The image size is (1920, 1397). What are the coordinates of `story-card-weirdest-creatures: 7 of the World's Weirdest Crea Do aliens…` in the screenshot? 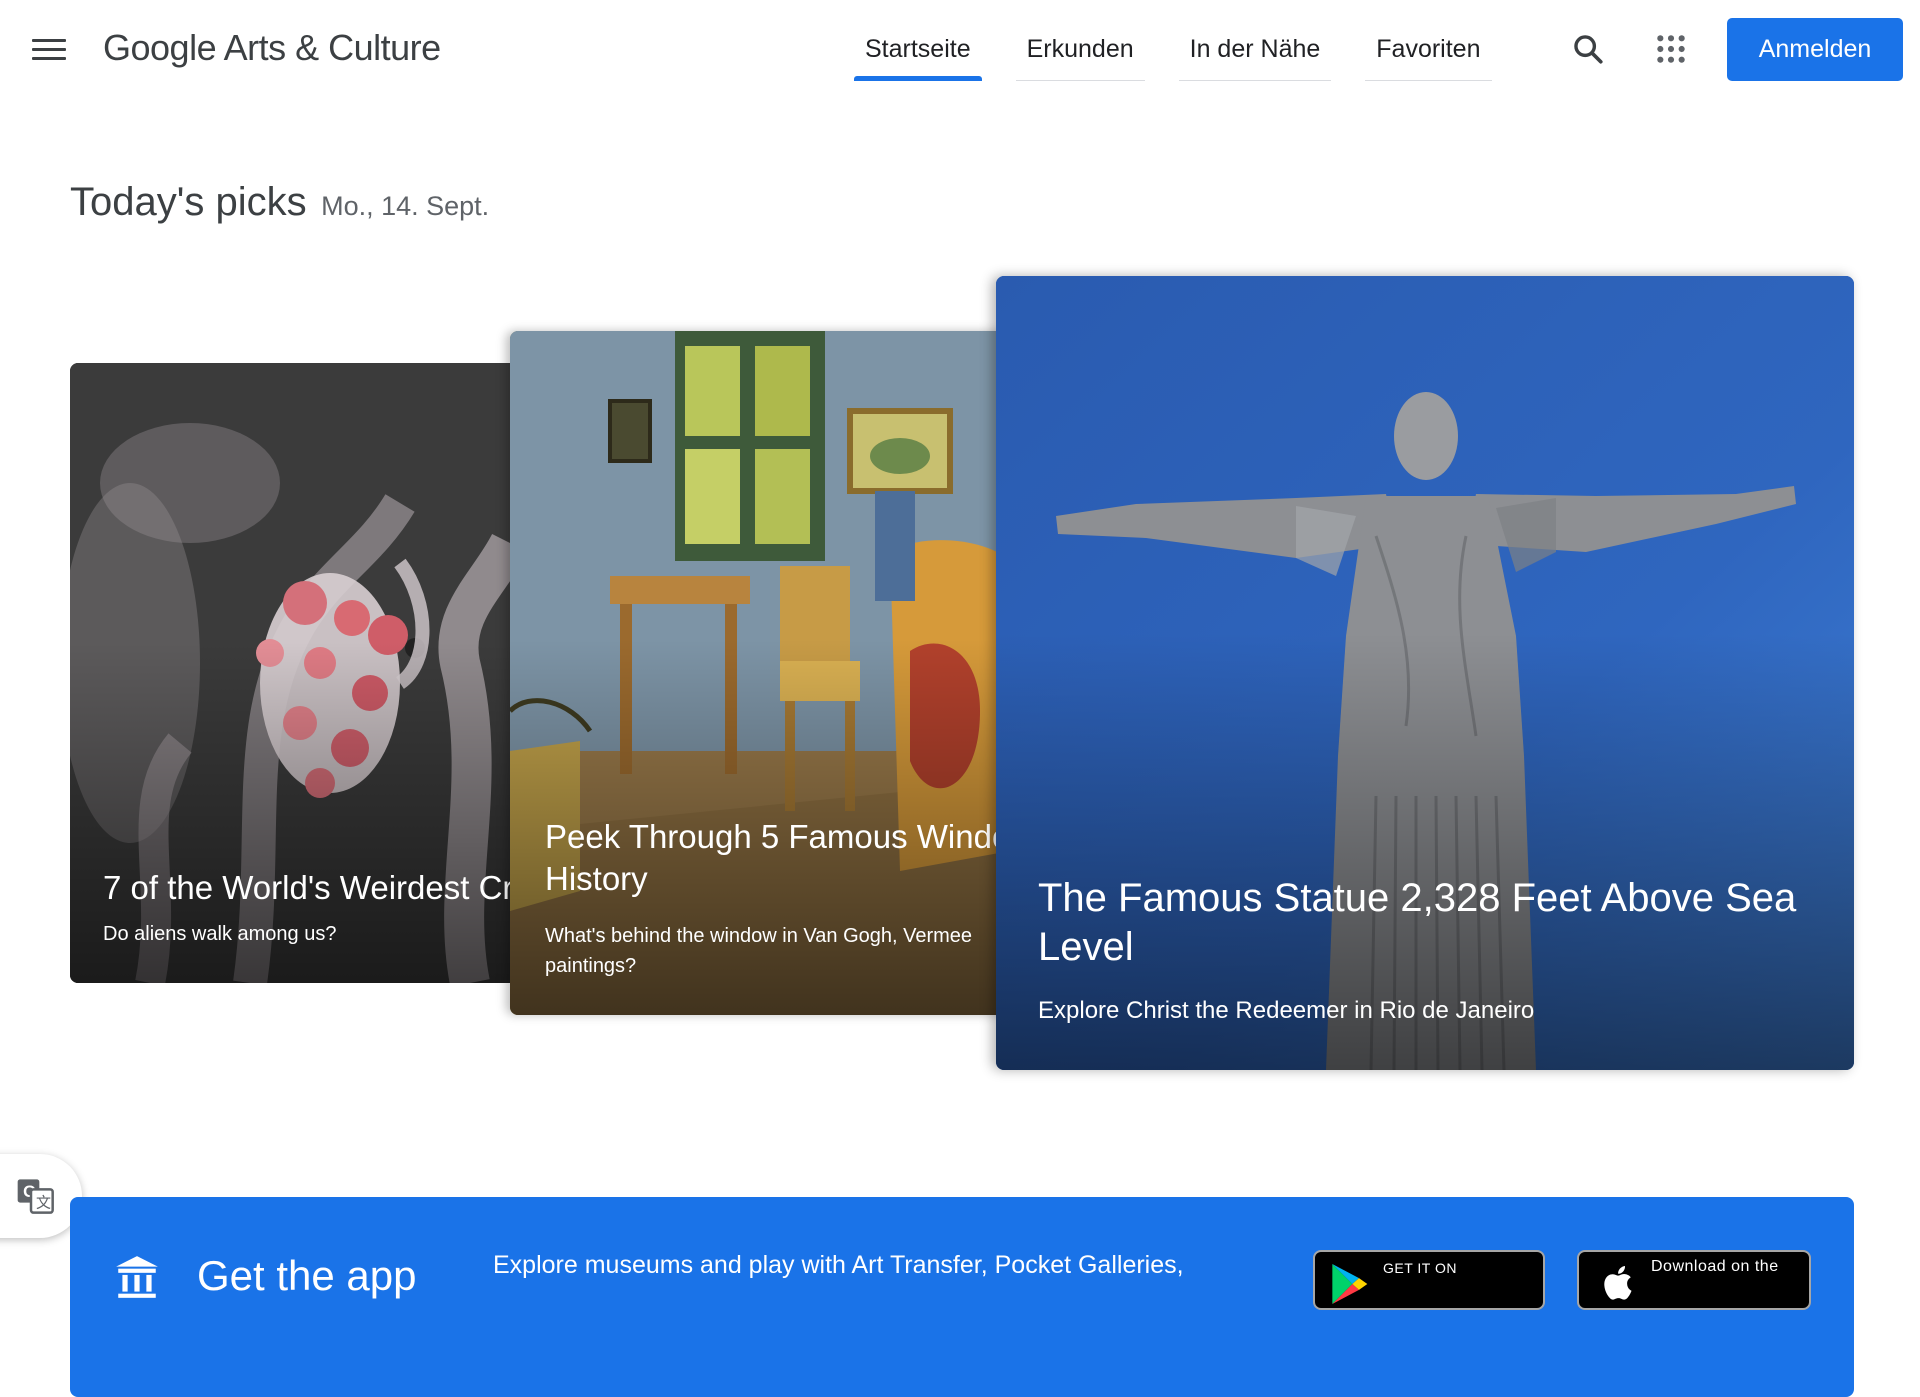 It's located at (300, 673).